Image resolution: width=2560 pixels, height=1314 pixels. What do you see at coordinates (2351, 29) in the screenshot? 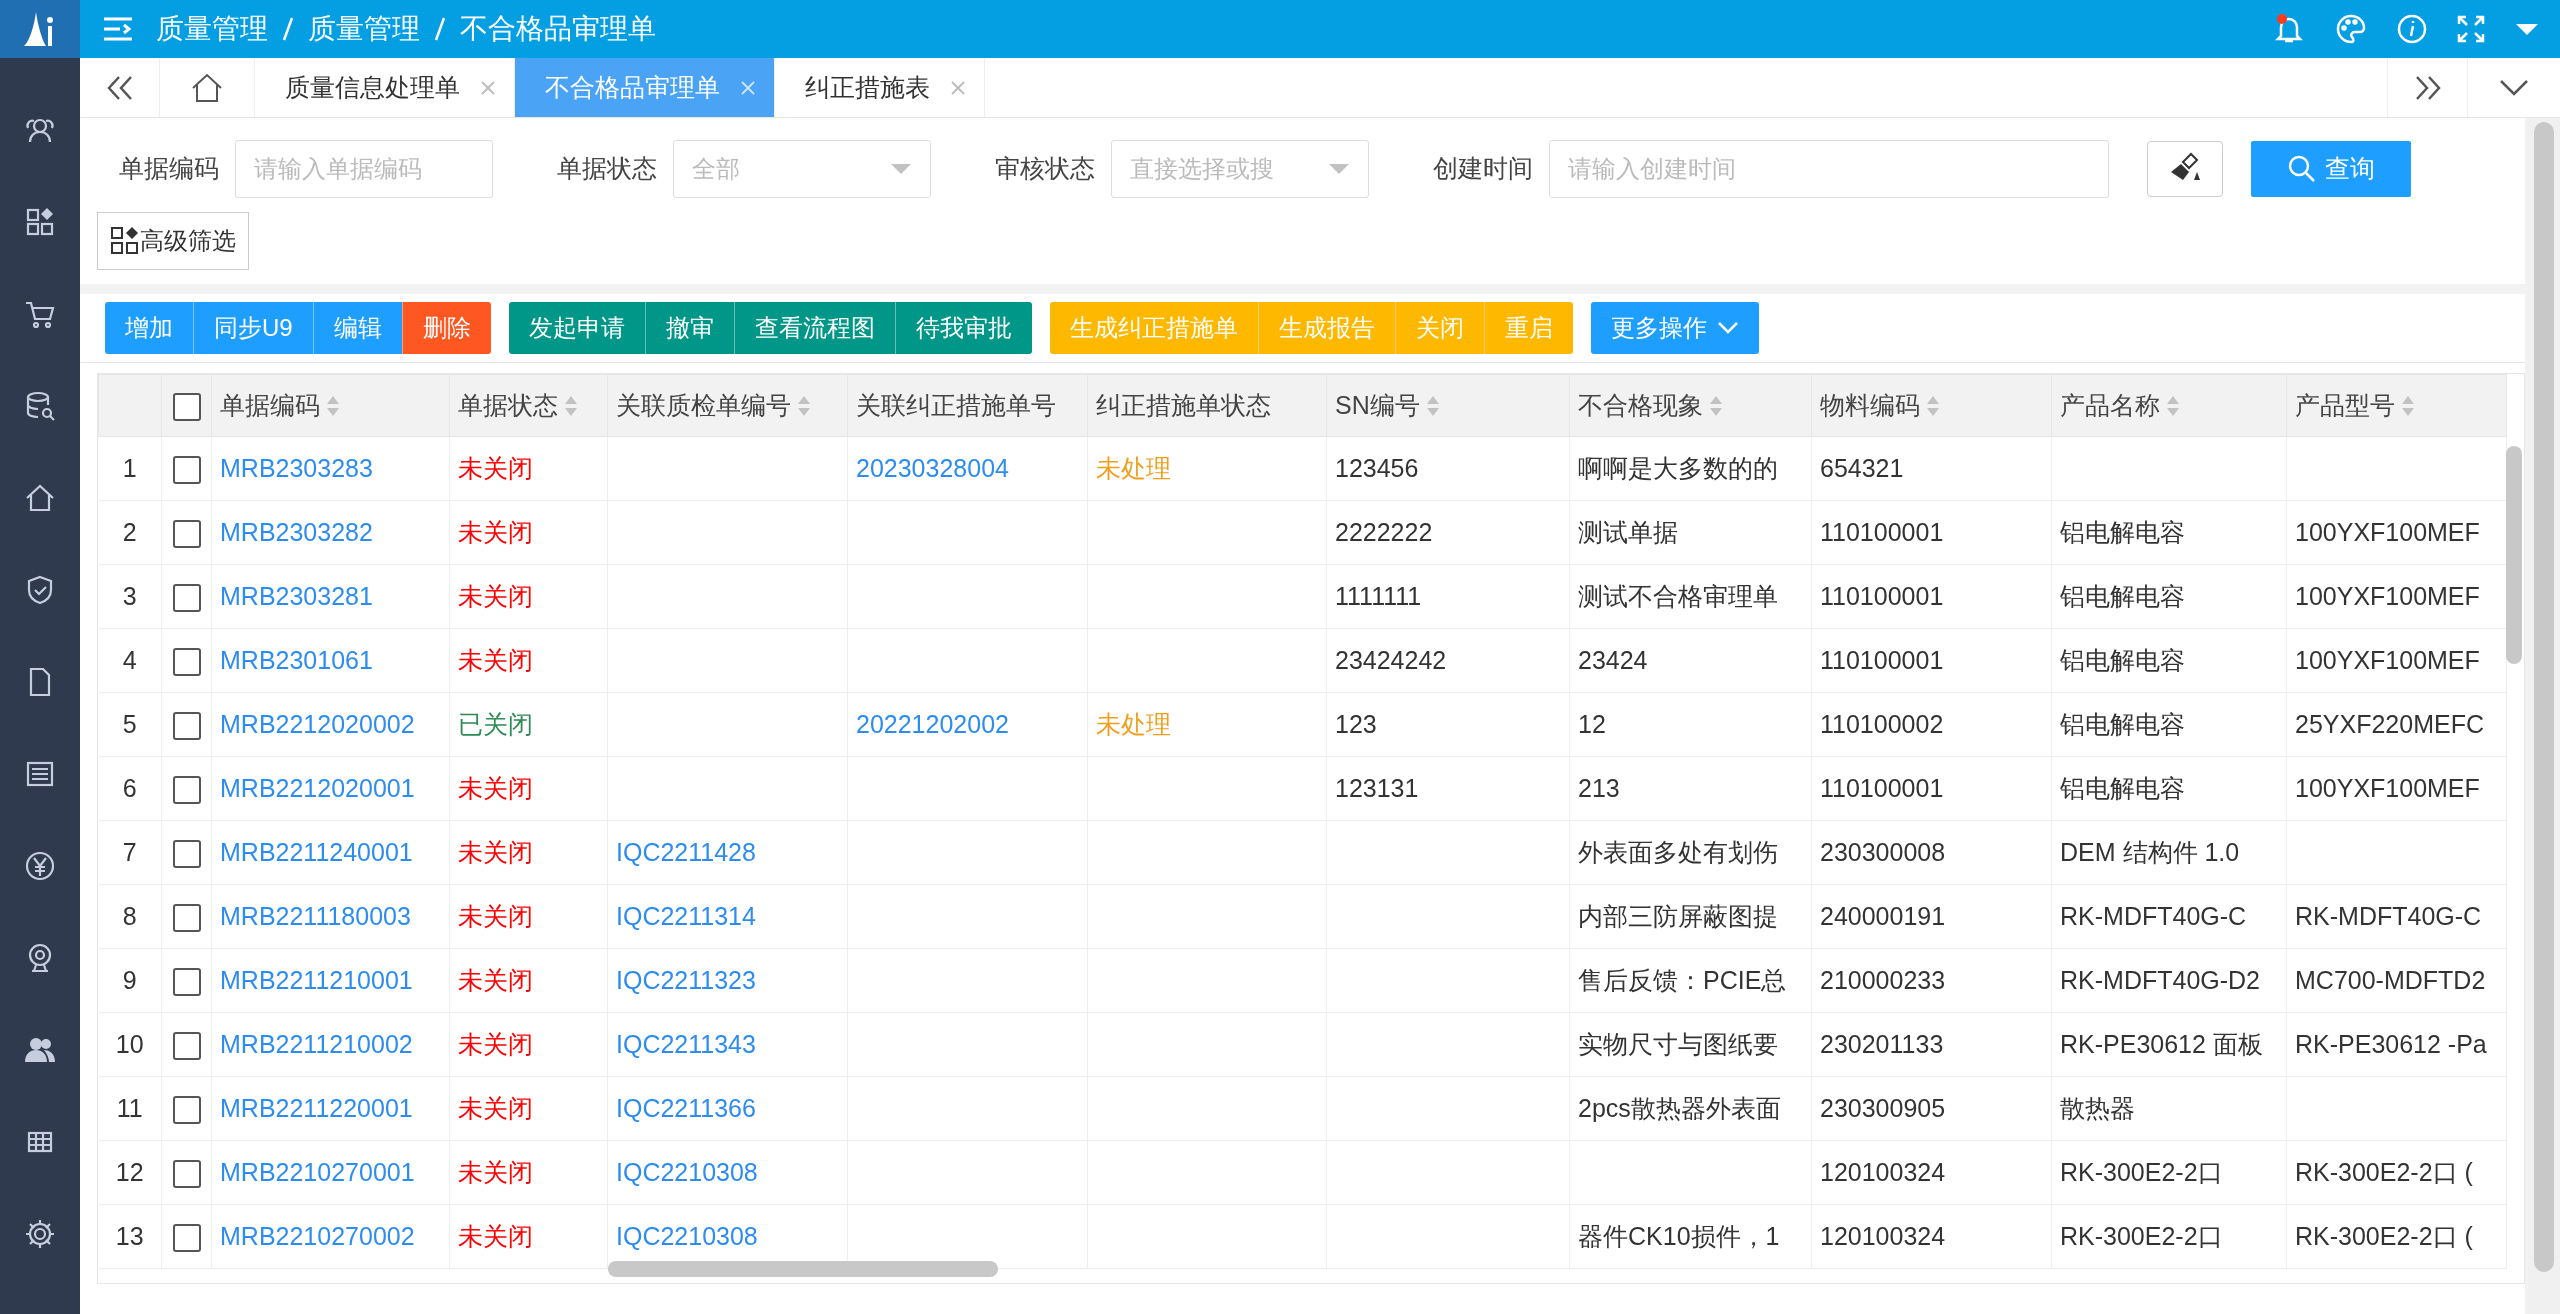
I see `palette-icon` at bounding box center [2351, 29].